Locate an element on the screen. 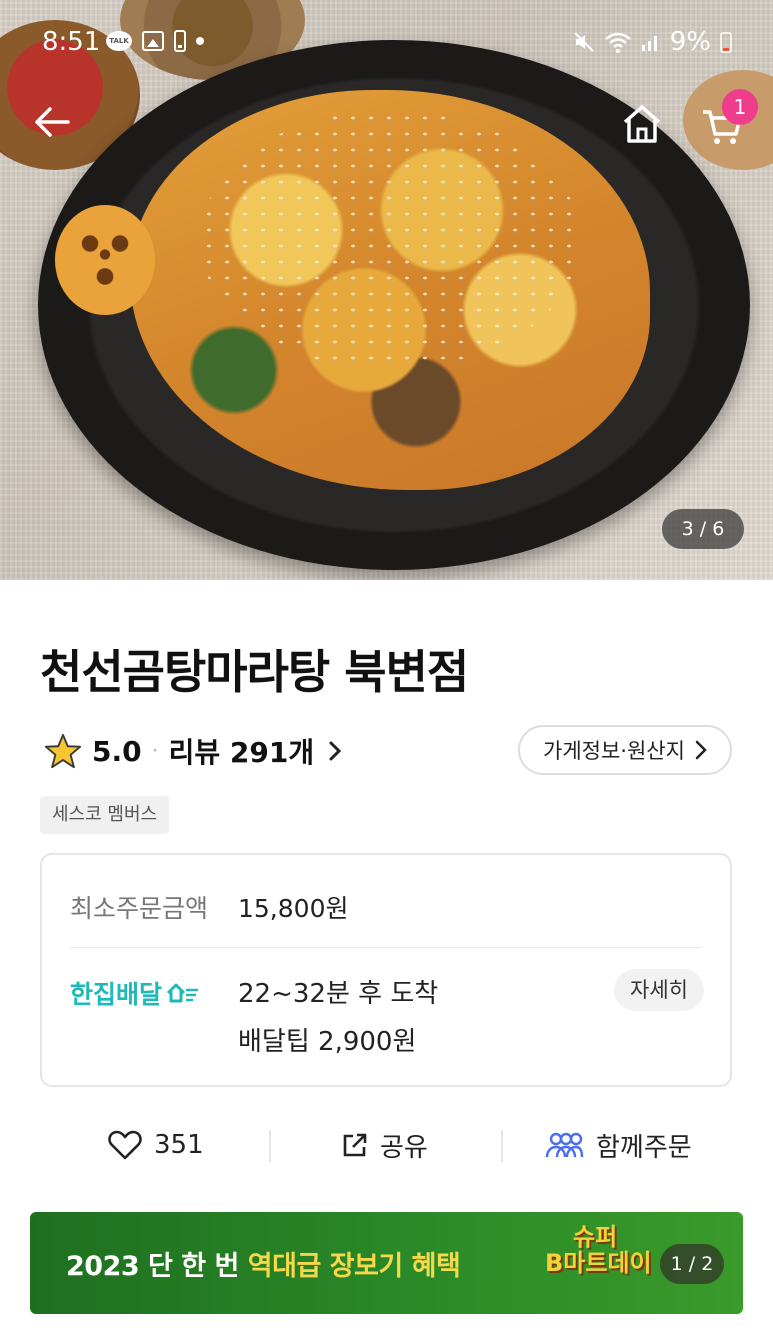 Image resolution: width=773 pixels, height=1339 pixels. sesame-seeds is located at coordinates (390, 240).